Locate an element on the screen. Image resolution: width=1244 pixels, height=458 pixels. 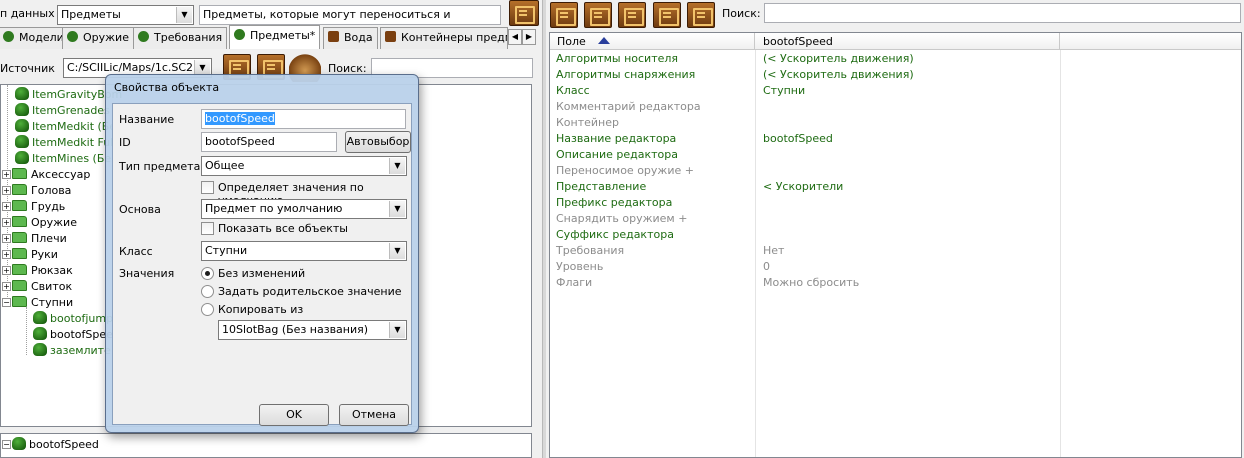
chevron-down-icon: ▼ is located at coordinates (397, 330).